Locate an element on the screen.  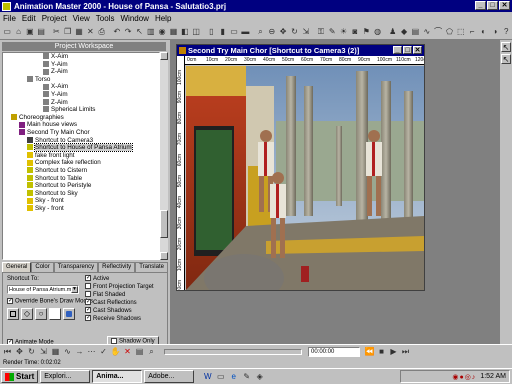
draw-mode-blank-icon is located at coordinates (55, 314).